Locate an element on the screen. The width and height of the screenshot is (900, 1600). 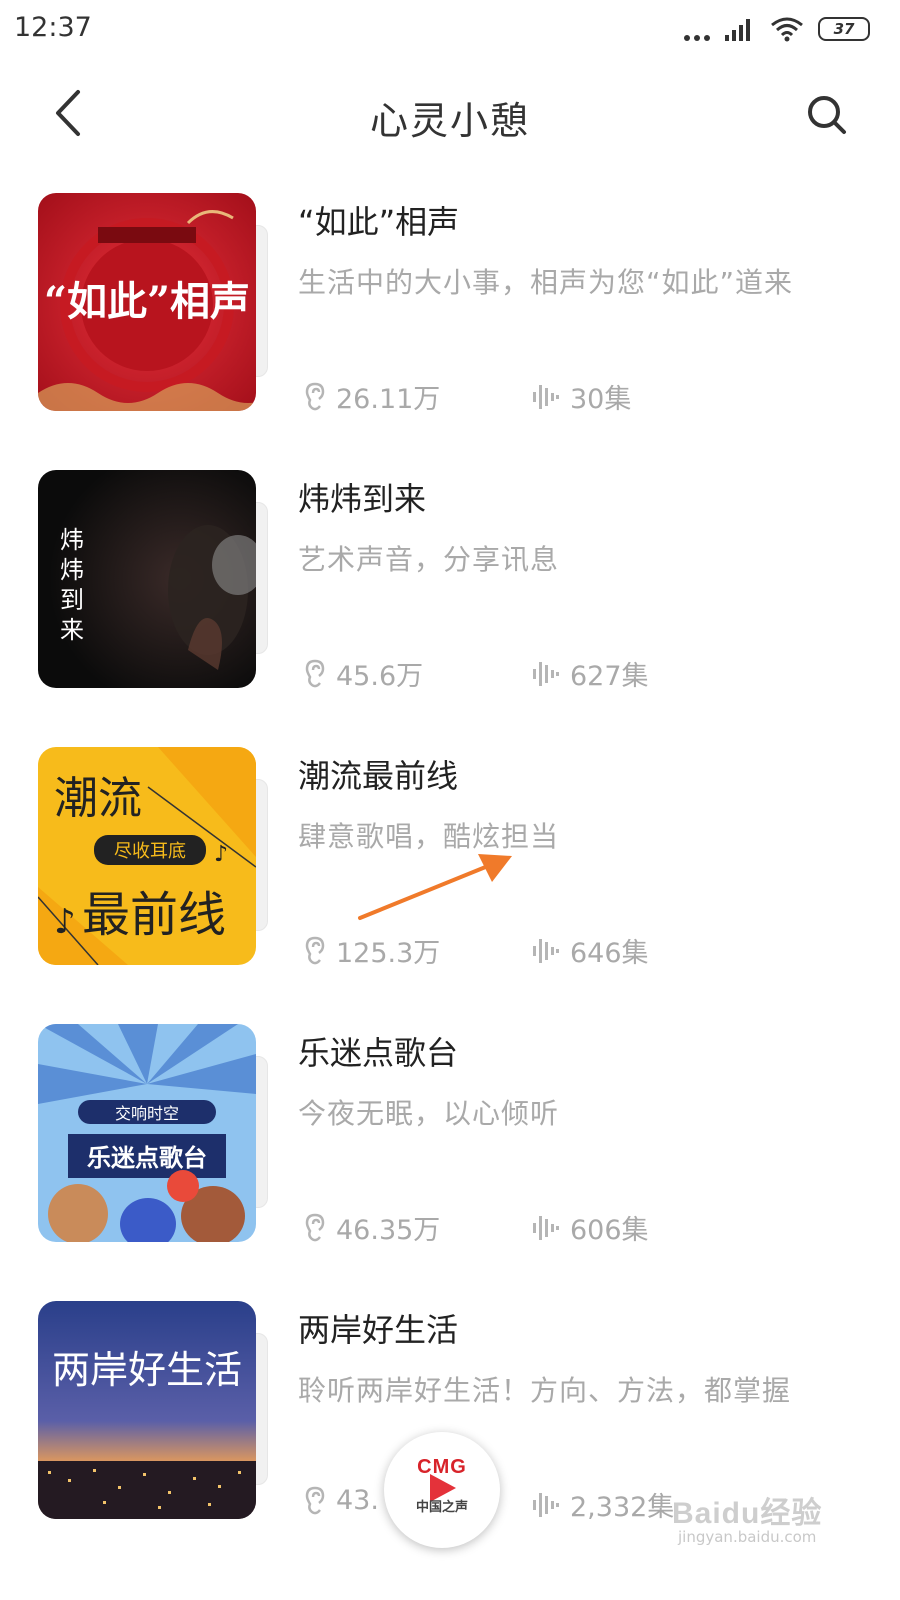
cover-badge: 尽收耳底 is located at coordinates (150, 851).